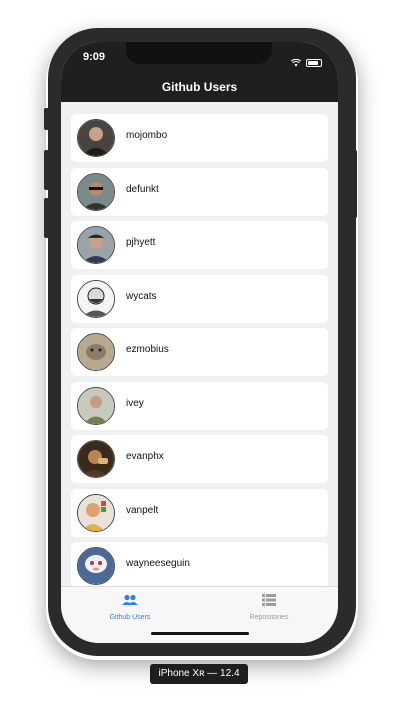 The image size is (400, 711). What do you see at coordinates (199, 512) in the screenshot?
I see `list-item: vanpelt` at bounding box center [199, 512].